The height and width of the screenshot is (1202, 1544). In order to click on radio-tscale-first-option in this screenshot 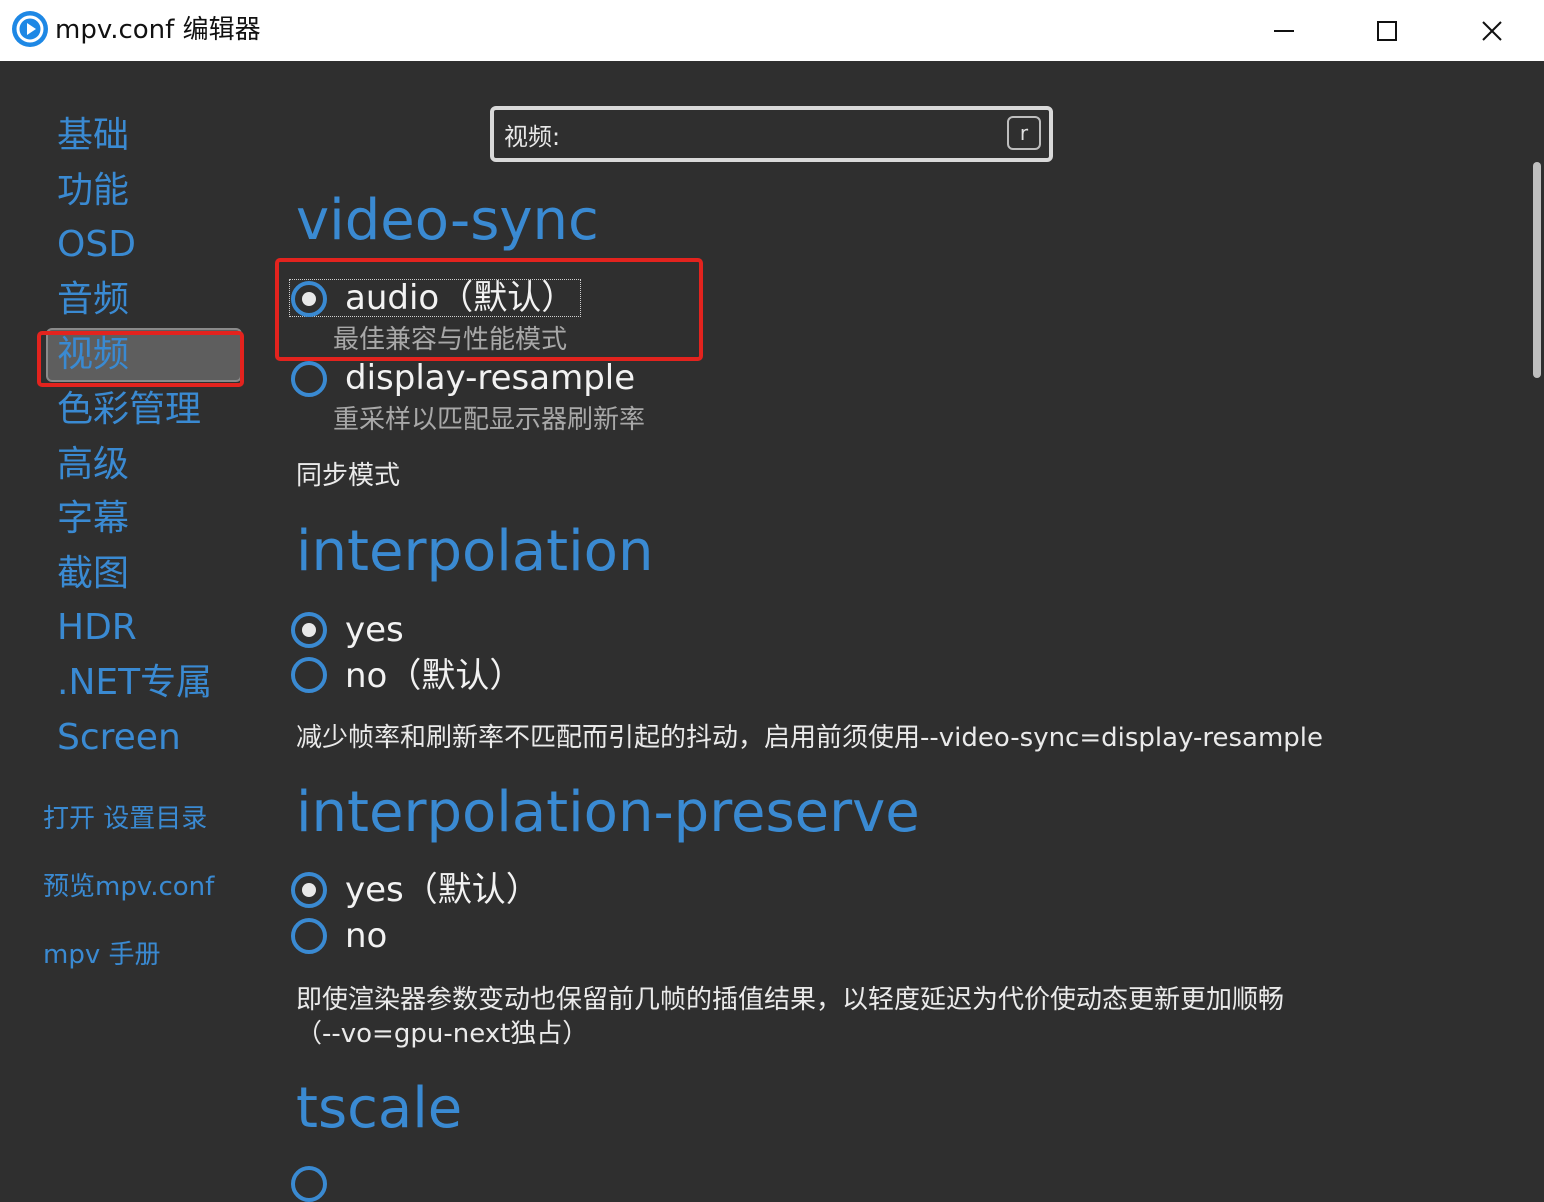, I will do `click(309, 1184)`.